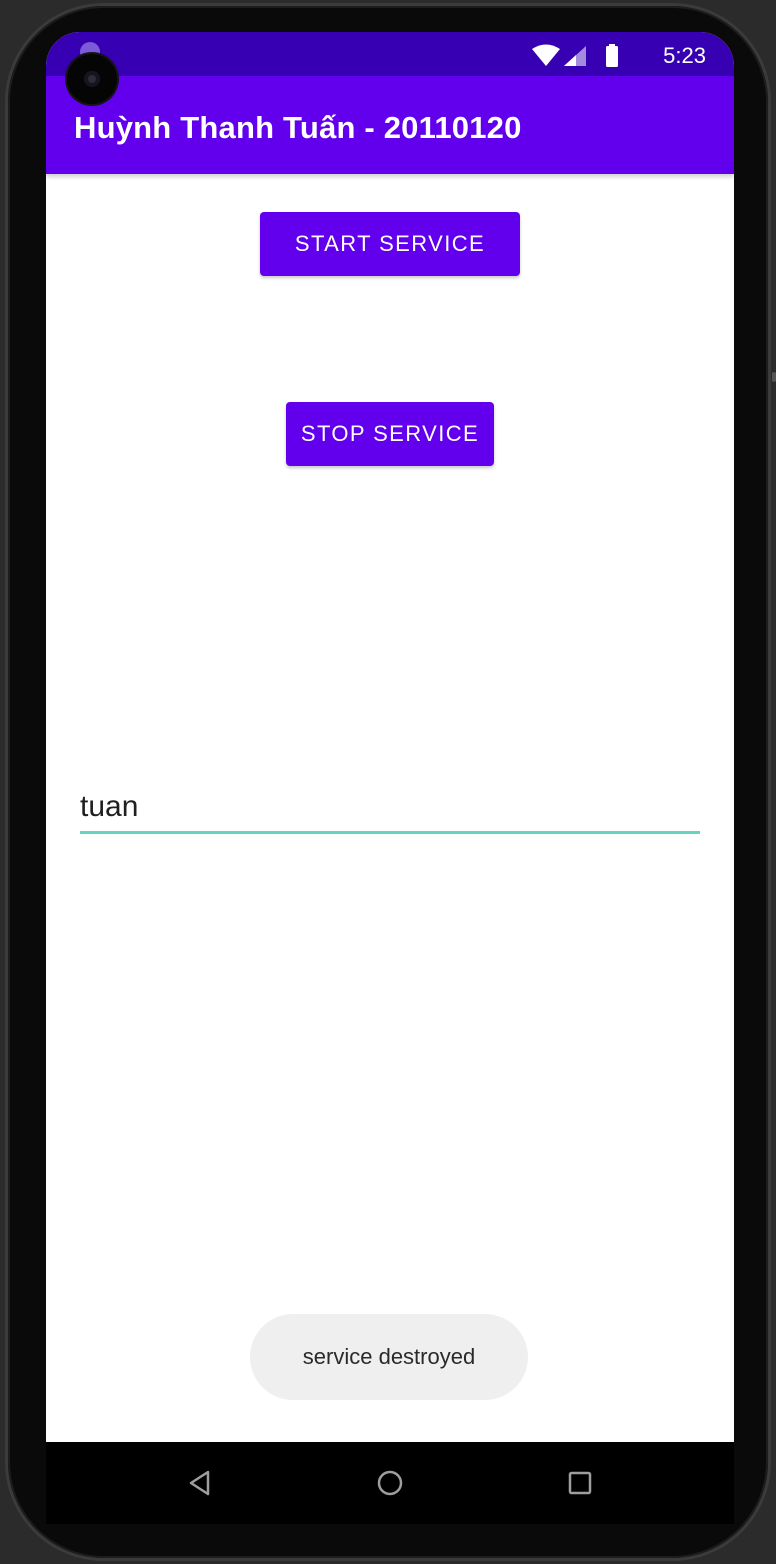  I want to click on status-time: 5:23, so click(684, 55).